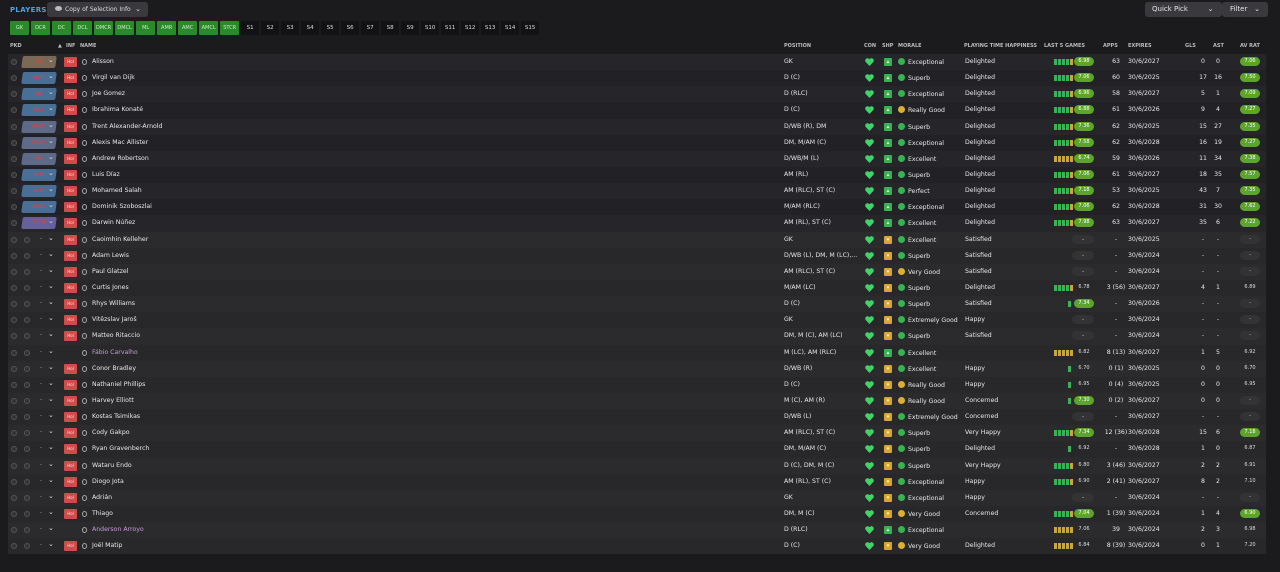  Describe the element at coordinates (167, 28) in the screenshot. I see `position-button-amr: AMR` at that location.